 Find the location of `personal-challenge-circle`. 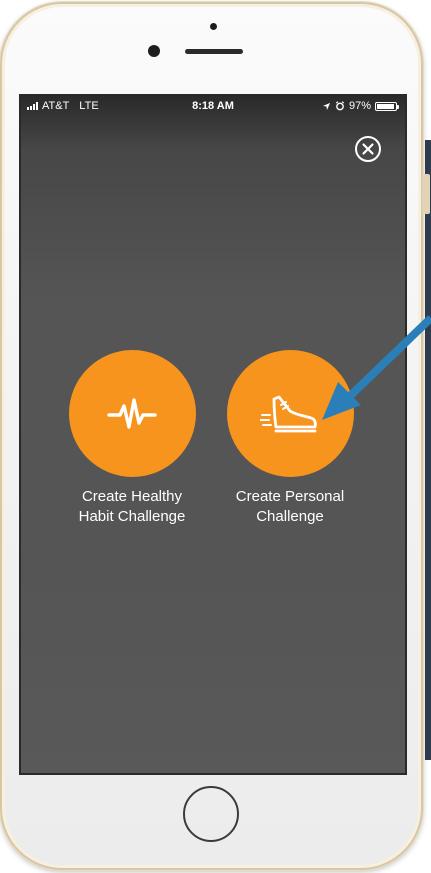

personal-challenge-circle is located at coordinates (290, 413).